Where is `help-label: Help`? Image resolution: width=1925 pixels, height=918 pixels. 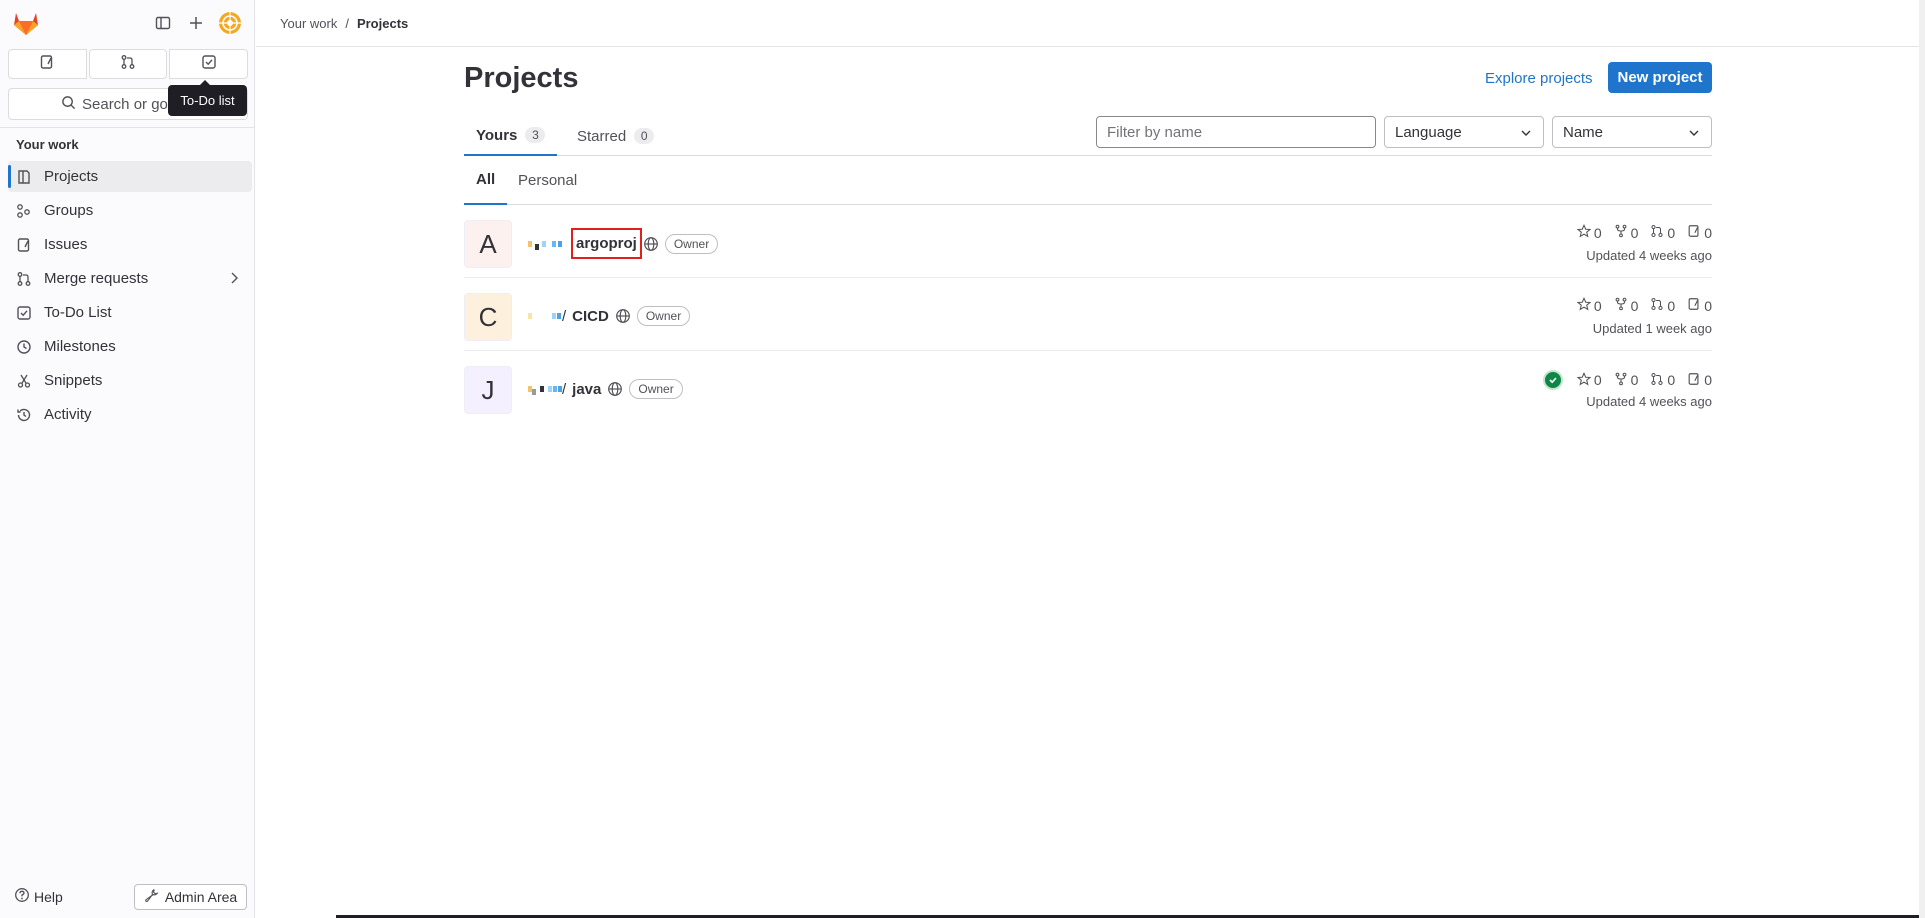
help-label: Help is located at coordinates (48, 896).